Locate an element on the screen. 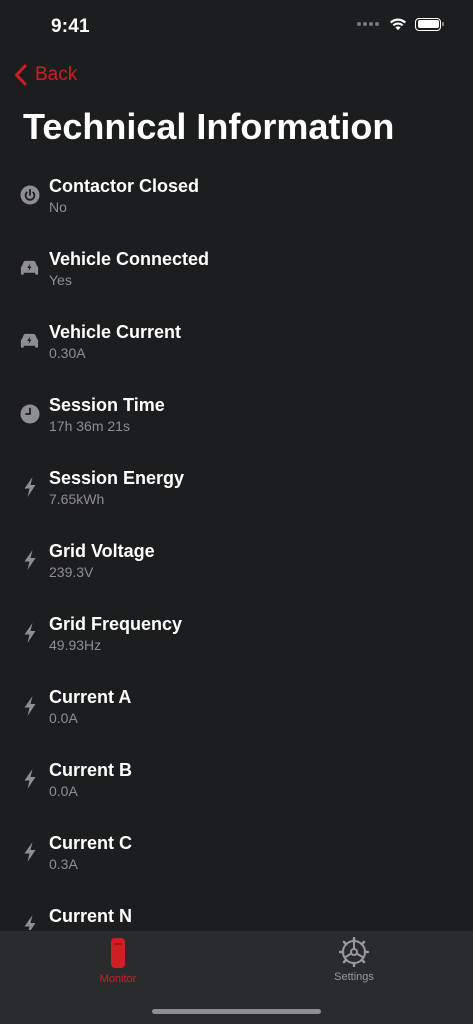  list-item-value: 17h 36m 21s is located at coordinates (89, 426).